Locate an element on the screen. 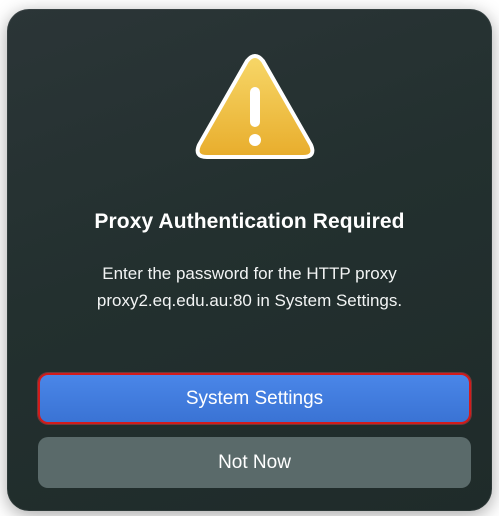 This screenshot has height=516, width=499. not-now-button: Not Now is located at coordinates (254, 462).